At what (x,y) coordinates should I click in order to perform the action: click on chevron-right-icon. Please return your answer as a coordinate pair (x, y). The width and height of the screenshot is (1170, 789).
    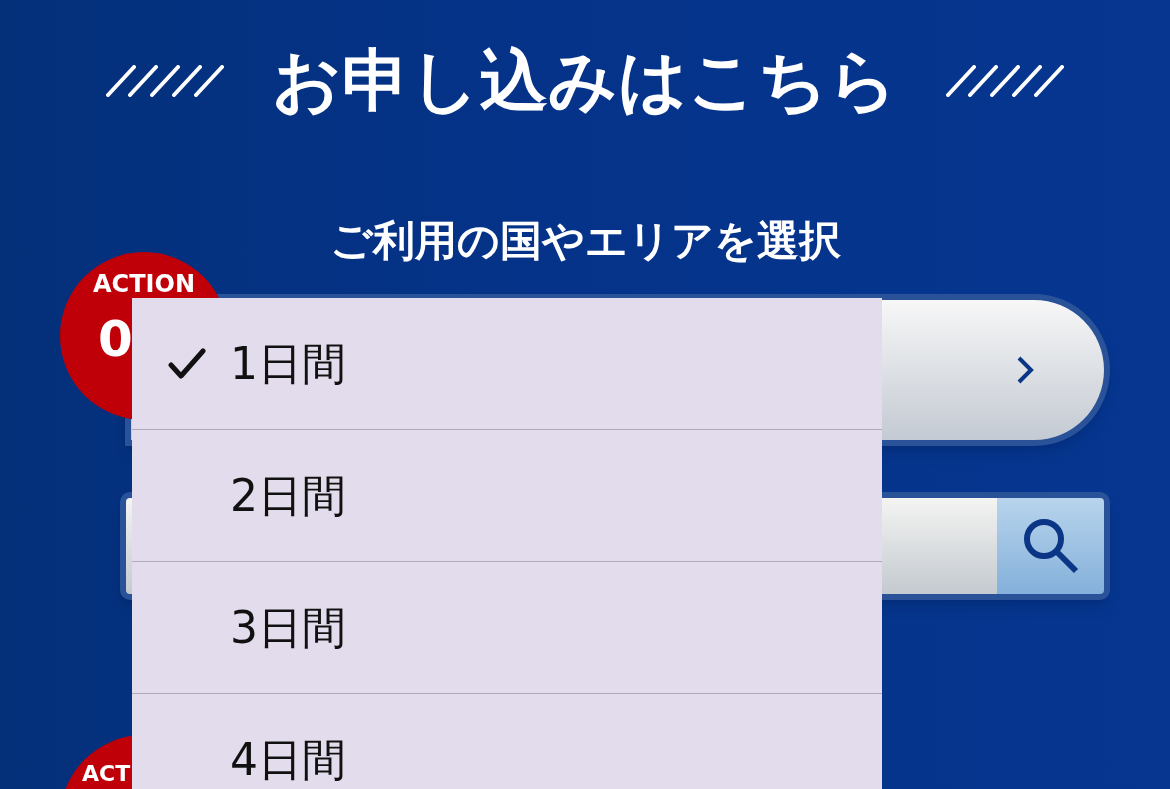
    Looking at the image, I should click on (1025, 369).